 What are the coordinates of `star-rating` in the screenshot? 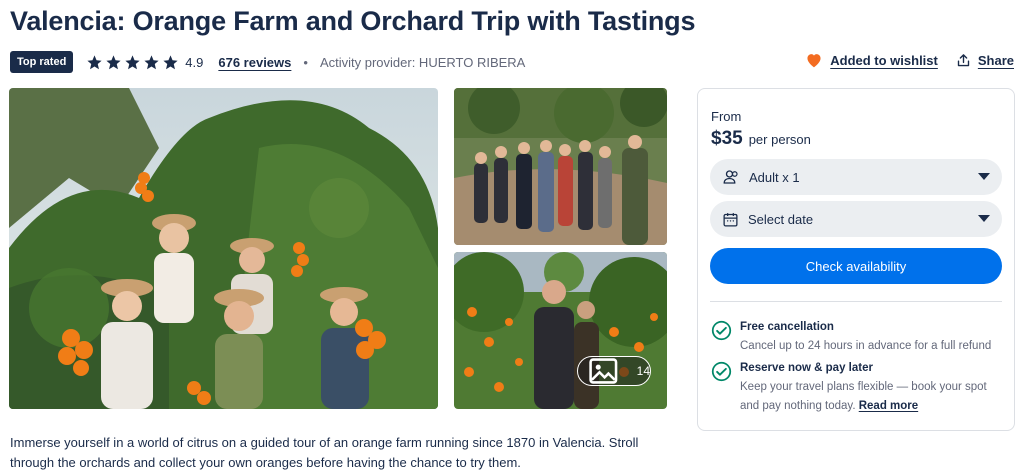 It's located at (132, 62).